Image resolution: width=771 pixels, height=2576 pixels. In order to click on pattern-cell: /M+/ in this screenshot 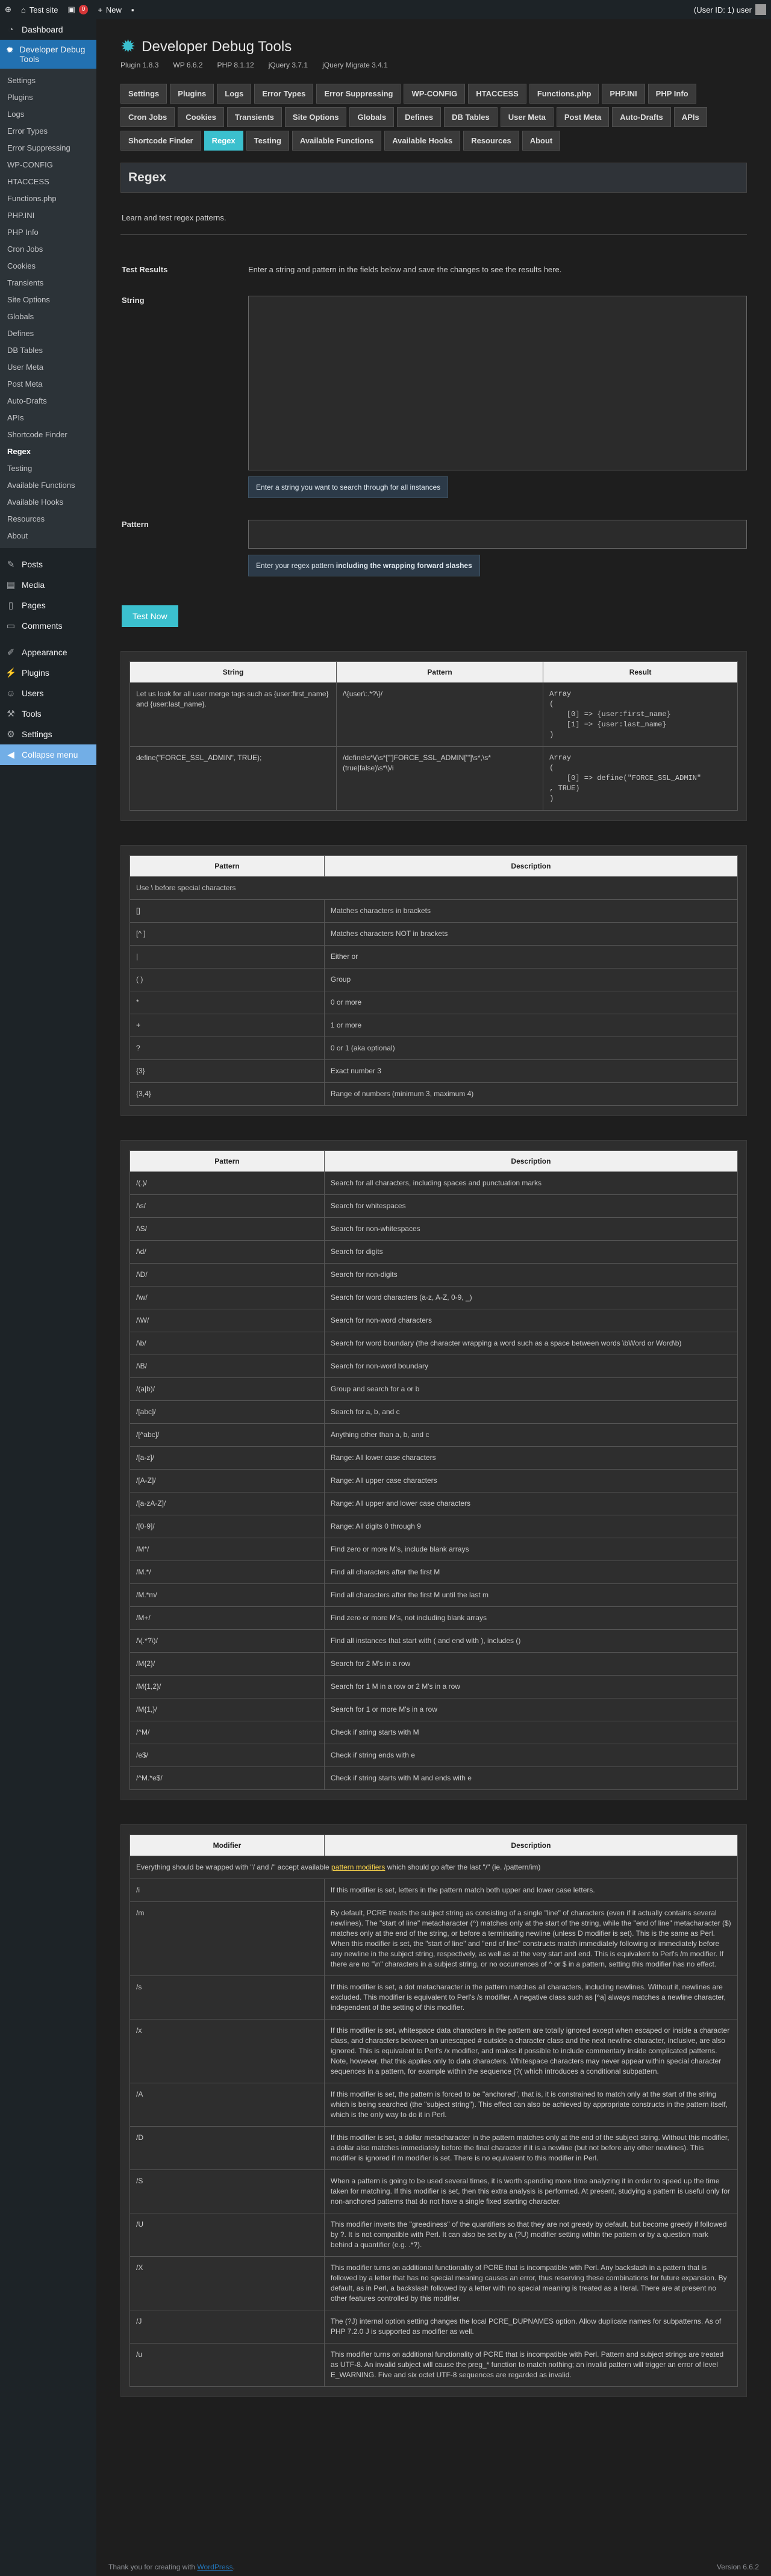, I will do `click(227, 1618)`.